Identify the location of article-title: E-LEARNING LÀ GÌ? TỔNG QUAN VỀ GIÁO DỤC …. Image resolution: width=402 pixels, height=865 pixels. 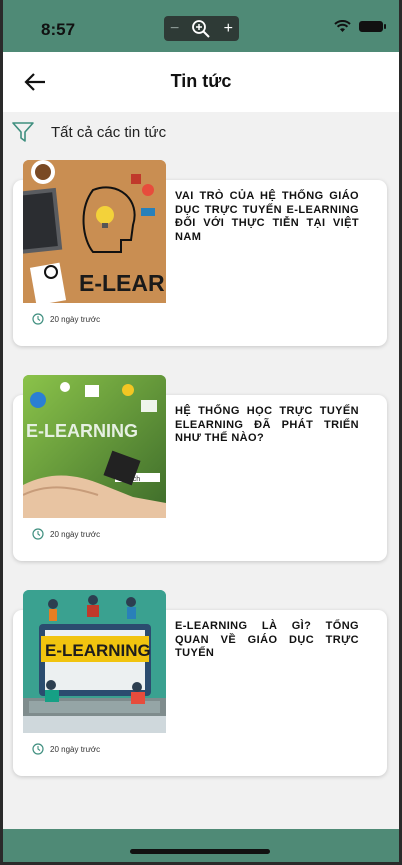
(267, 640).